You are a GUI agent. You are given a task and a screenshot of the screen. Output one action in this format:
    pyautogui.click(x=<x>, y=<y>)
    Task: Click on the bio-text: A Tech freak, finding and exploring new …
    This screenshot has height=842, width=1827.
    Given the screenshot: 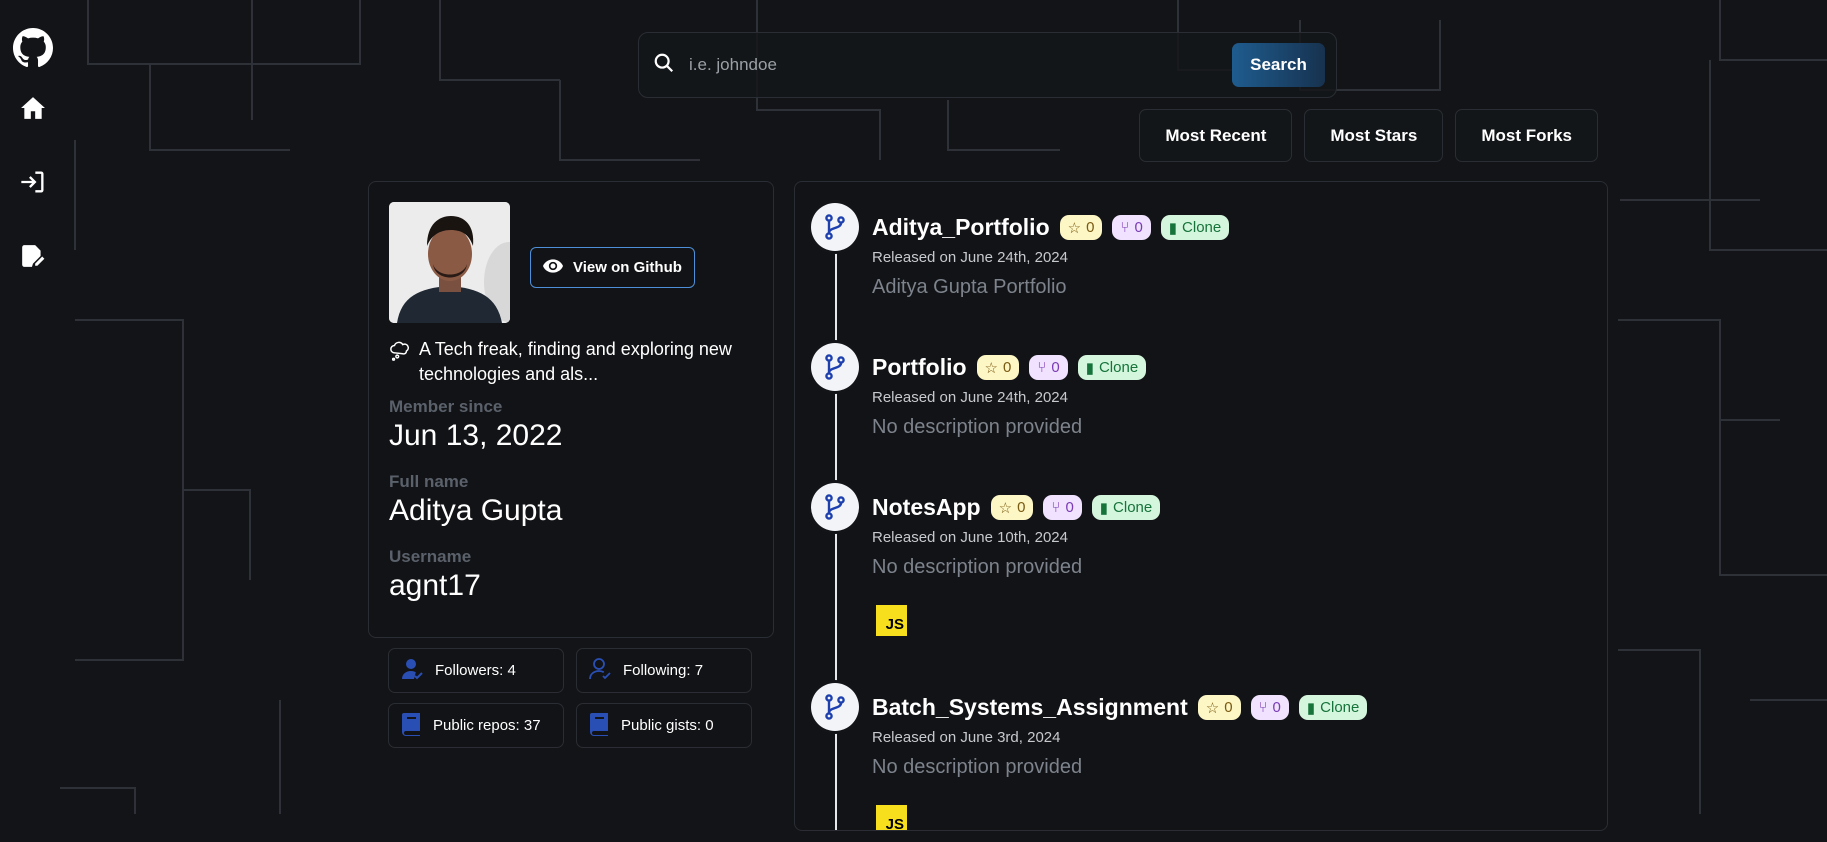 What is the action you would take?
    pyautogui.click(x=575, y=361)
    